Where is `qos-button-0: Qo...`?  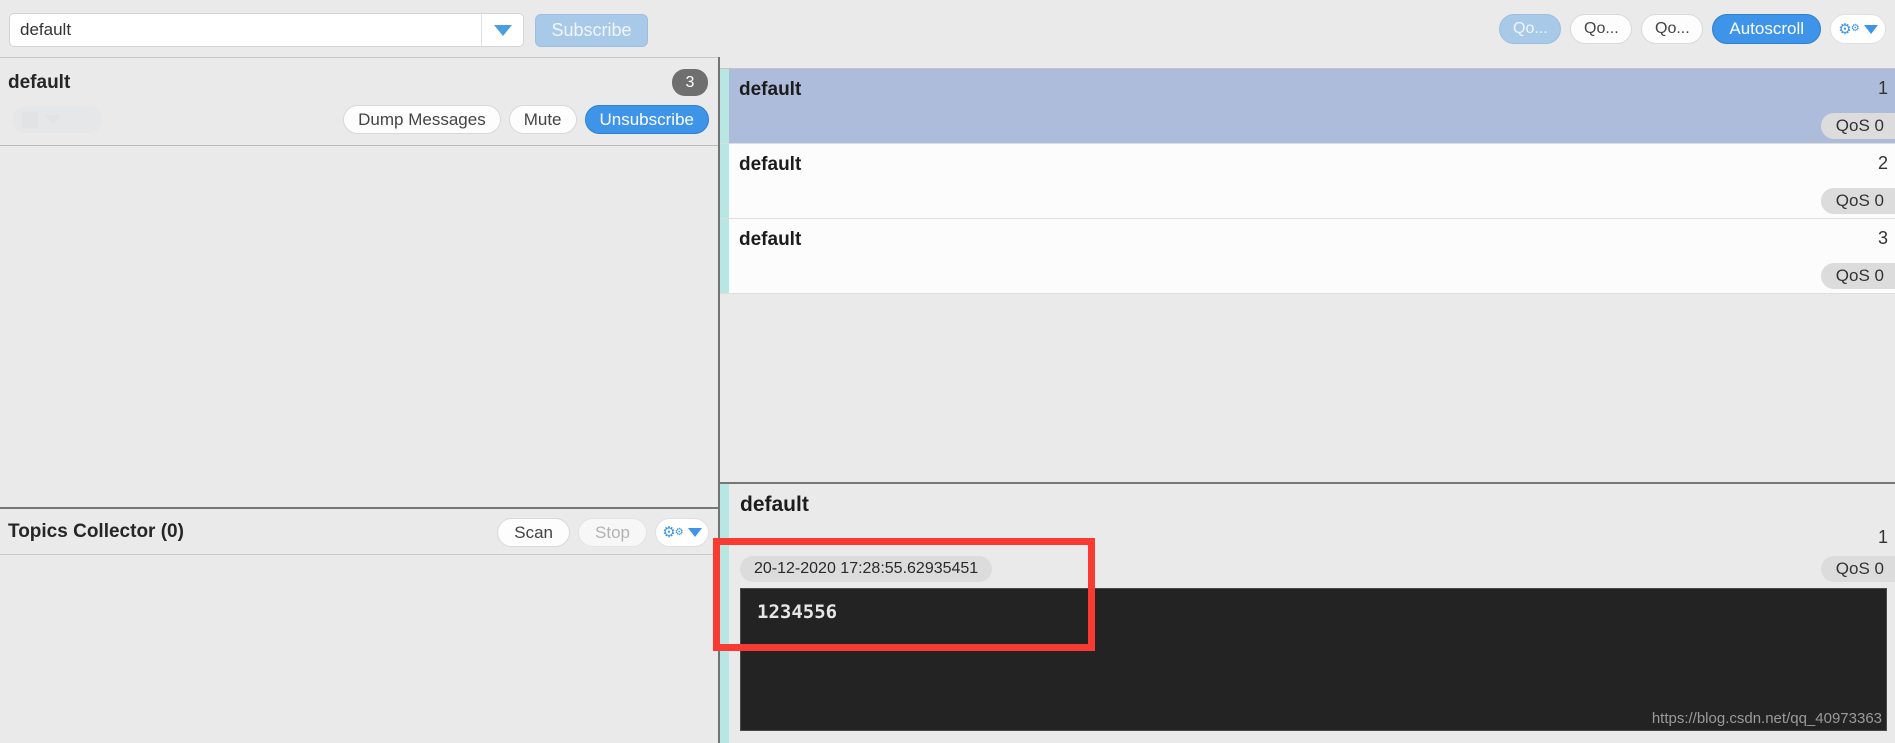
qos-button-0: Qo... is located at coordinates (1530, 29).